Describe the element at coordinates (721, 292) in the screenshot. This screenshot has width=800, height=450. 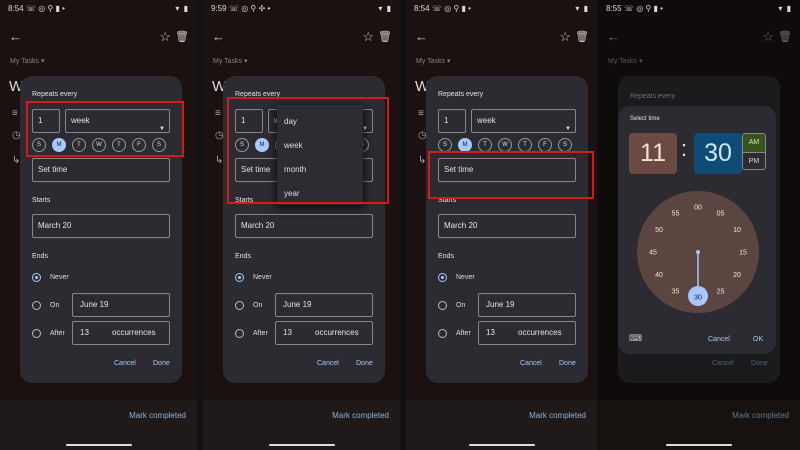
I see `clock-number-25: 25` at that location.